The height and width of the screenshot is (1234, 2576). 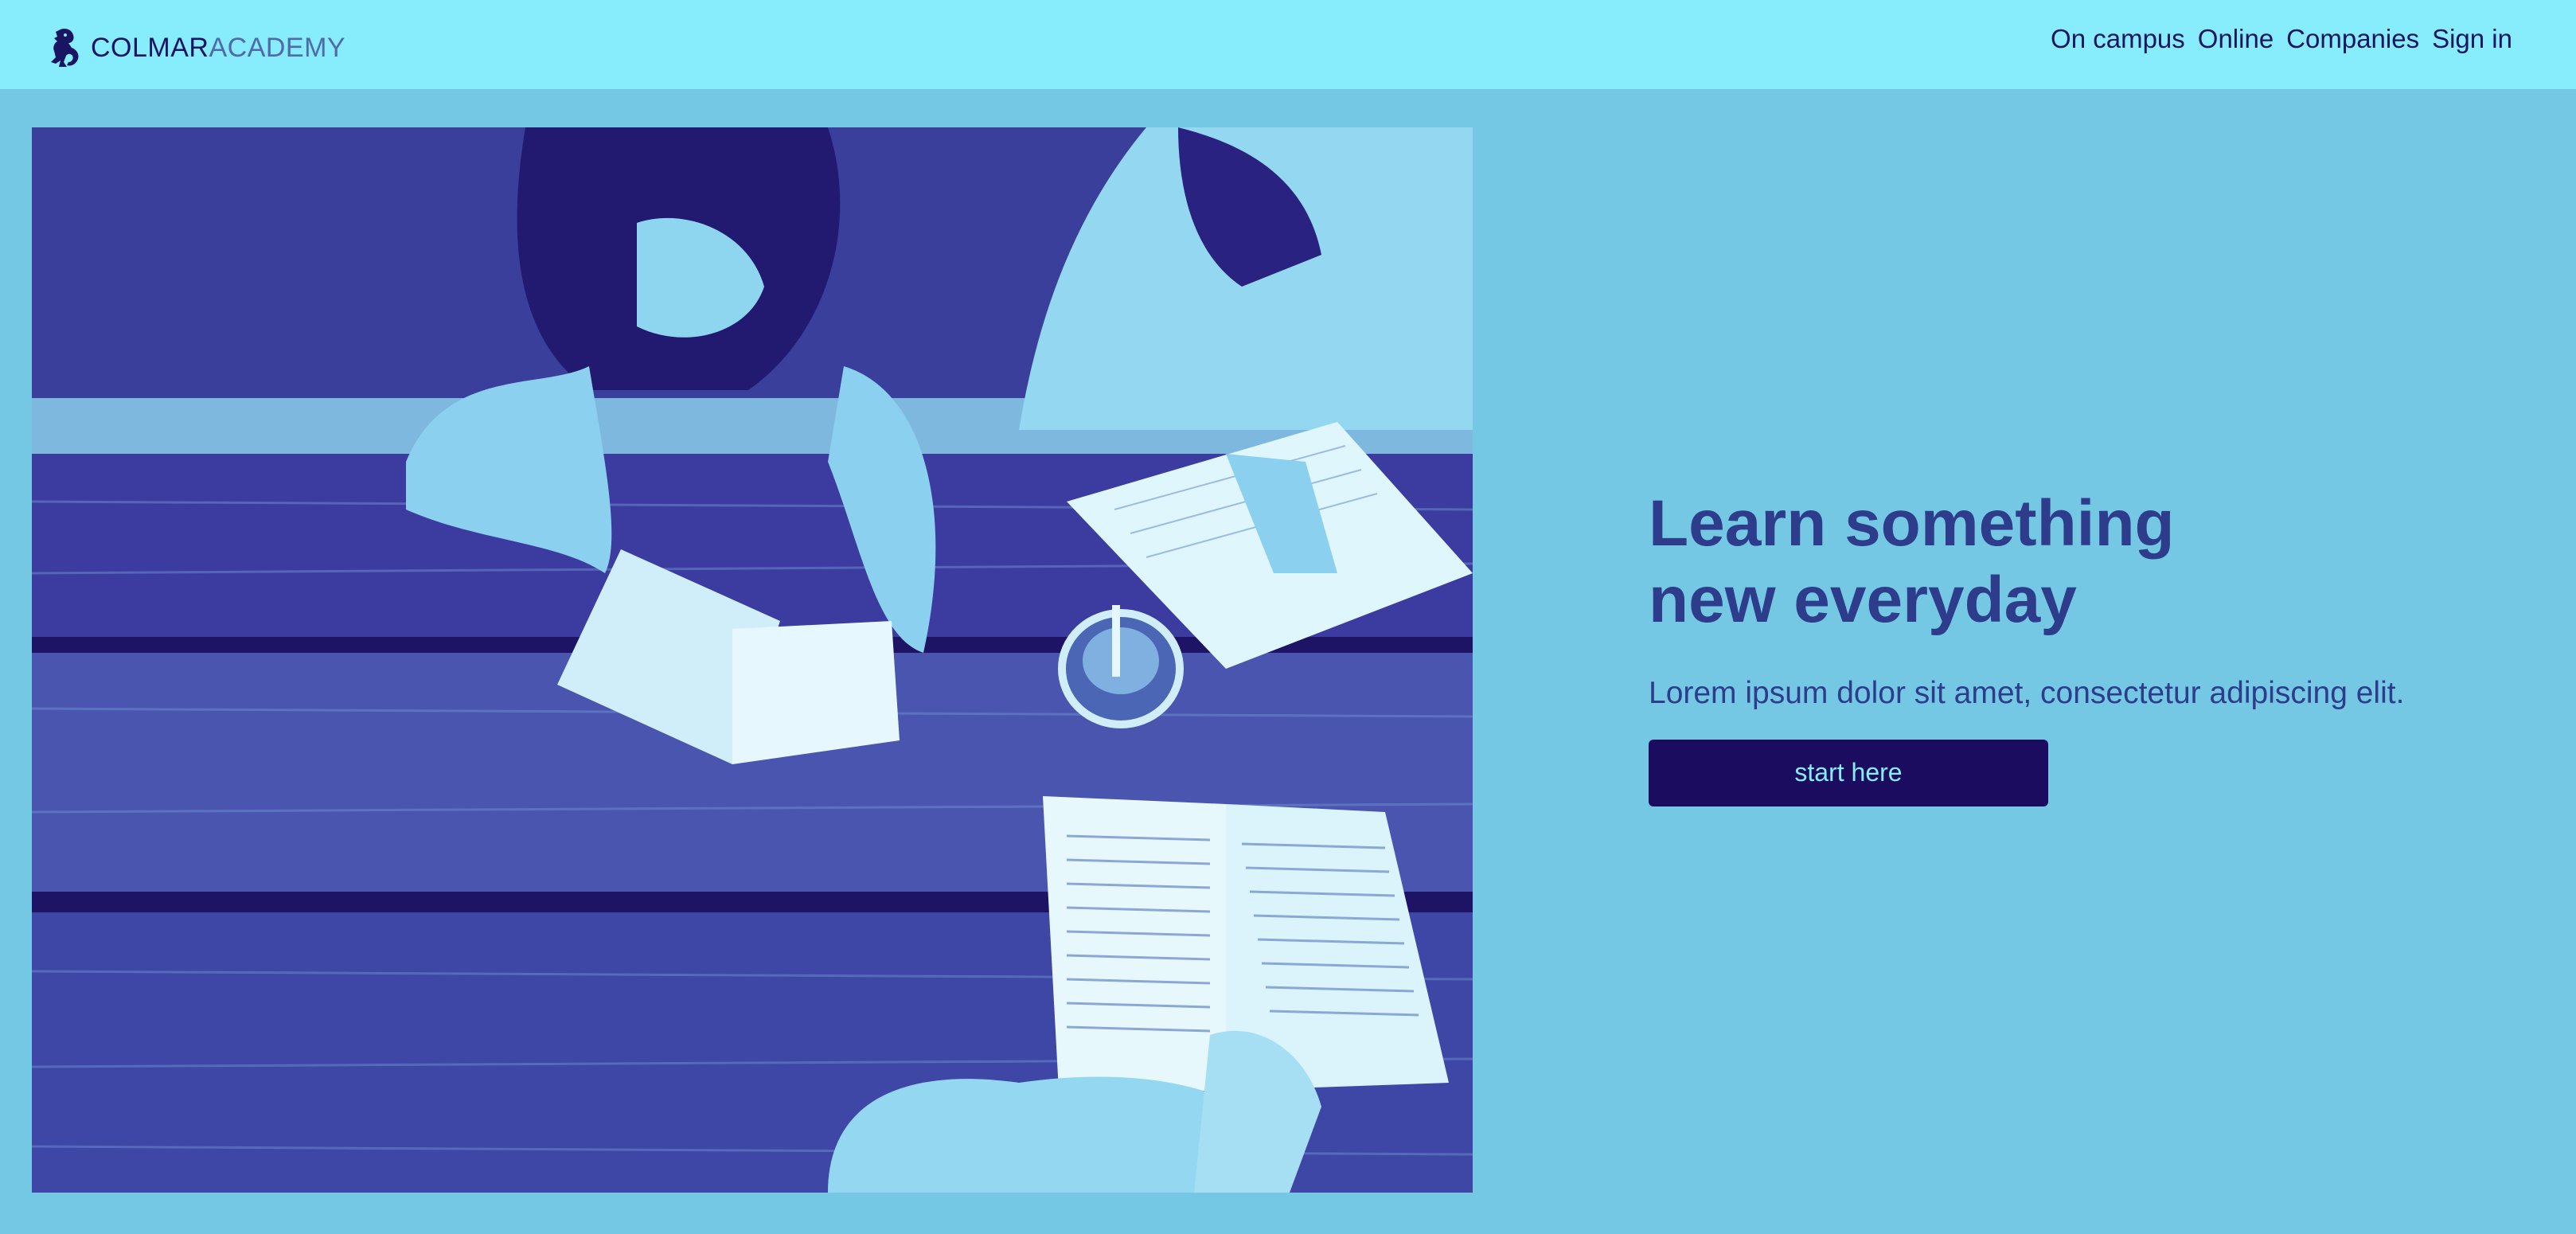 I want to click on nav-link-online: Online, so click(x=2236, y=38).